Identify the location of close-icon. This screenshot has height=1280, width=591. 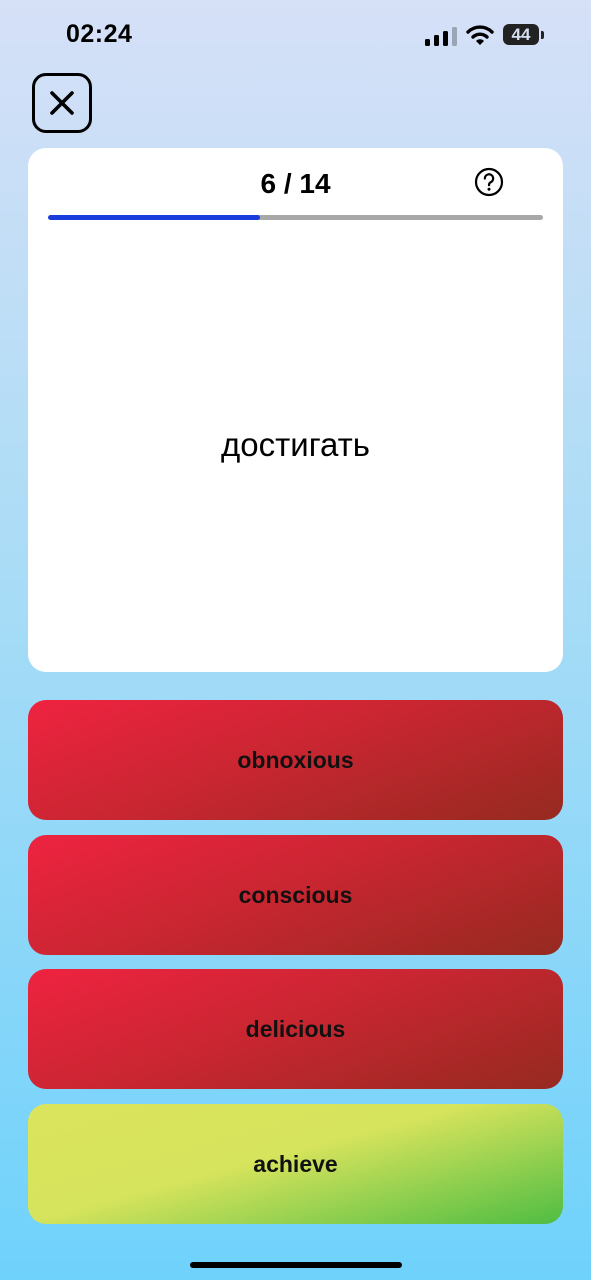
(62, 103).